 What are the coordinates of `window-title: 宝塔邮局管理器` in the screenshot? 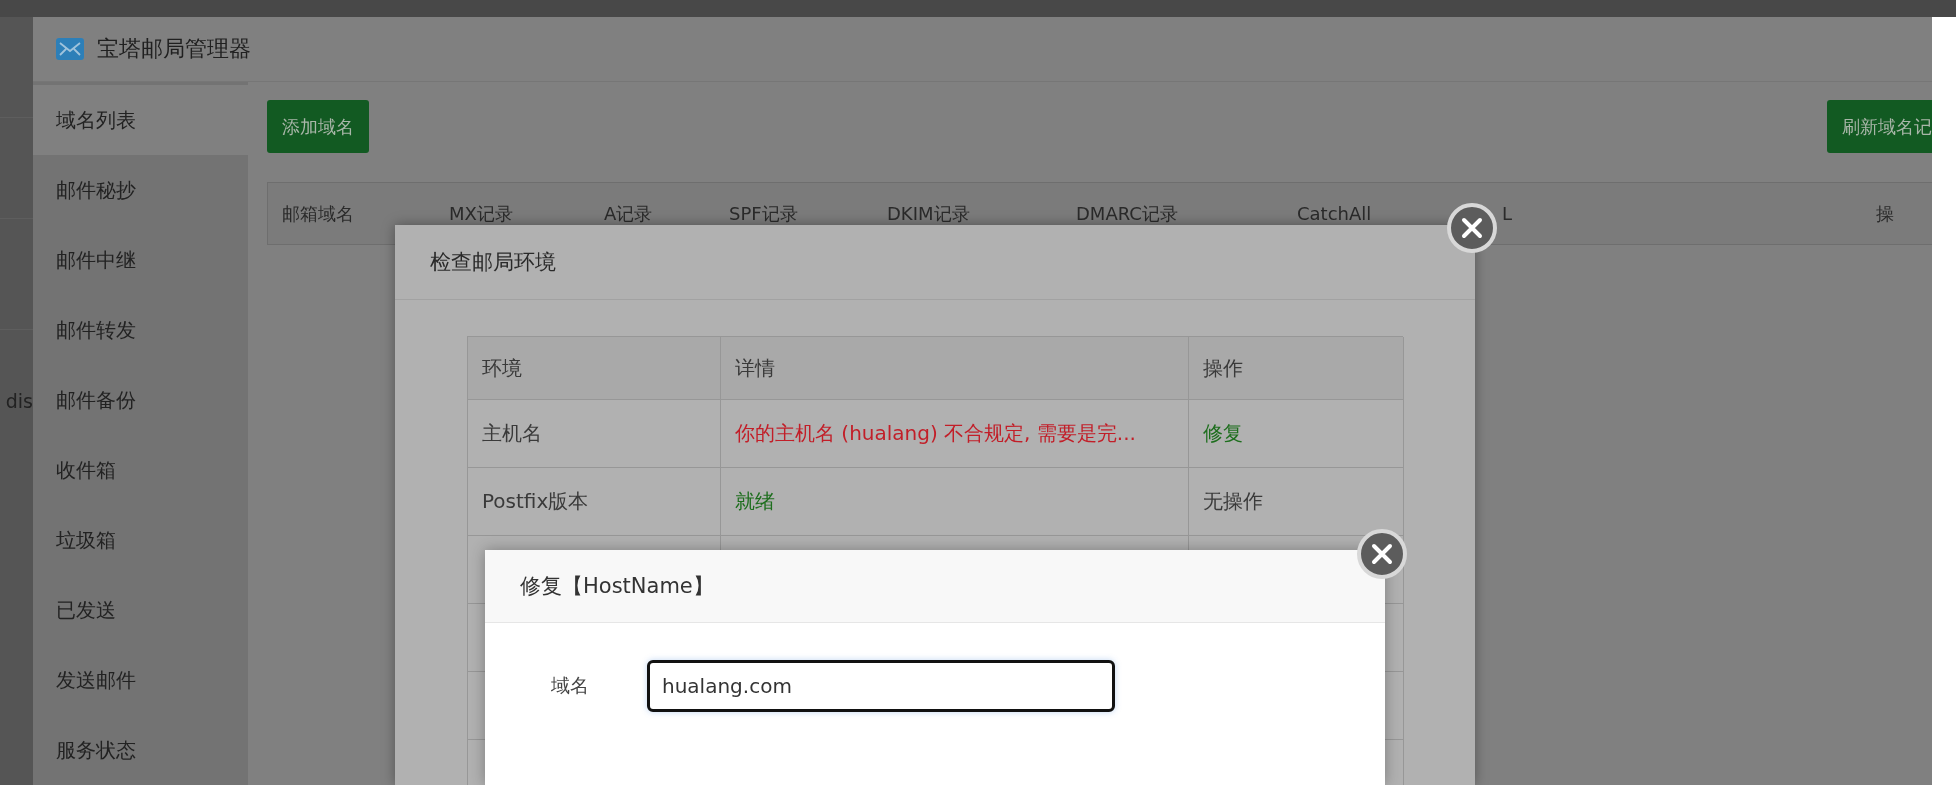 It's located at (174, 49).